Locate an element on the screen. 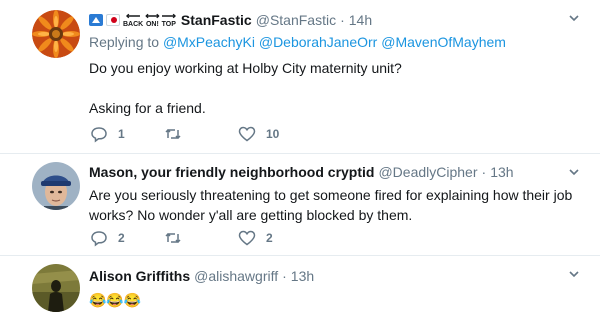 This screenshot has width=600, height=317. tweet-actions: 2 2 is located at coordinates (201, 238).